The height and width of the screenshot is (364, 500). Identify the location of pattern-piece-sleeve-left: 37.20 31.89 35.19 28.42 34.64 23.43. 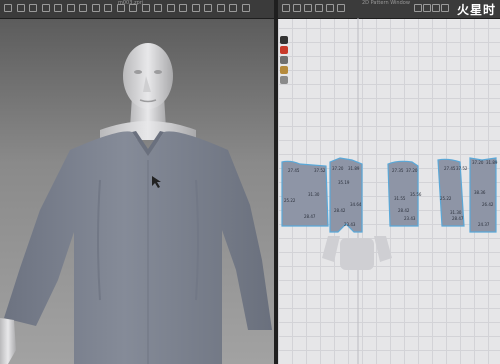
(346, 195).